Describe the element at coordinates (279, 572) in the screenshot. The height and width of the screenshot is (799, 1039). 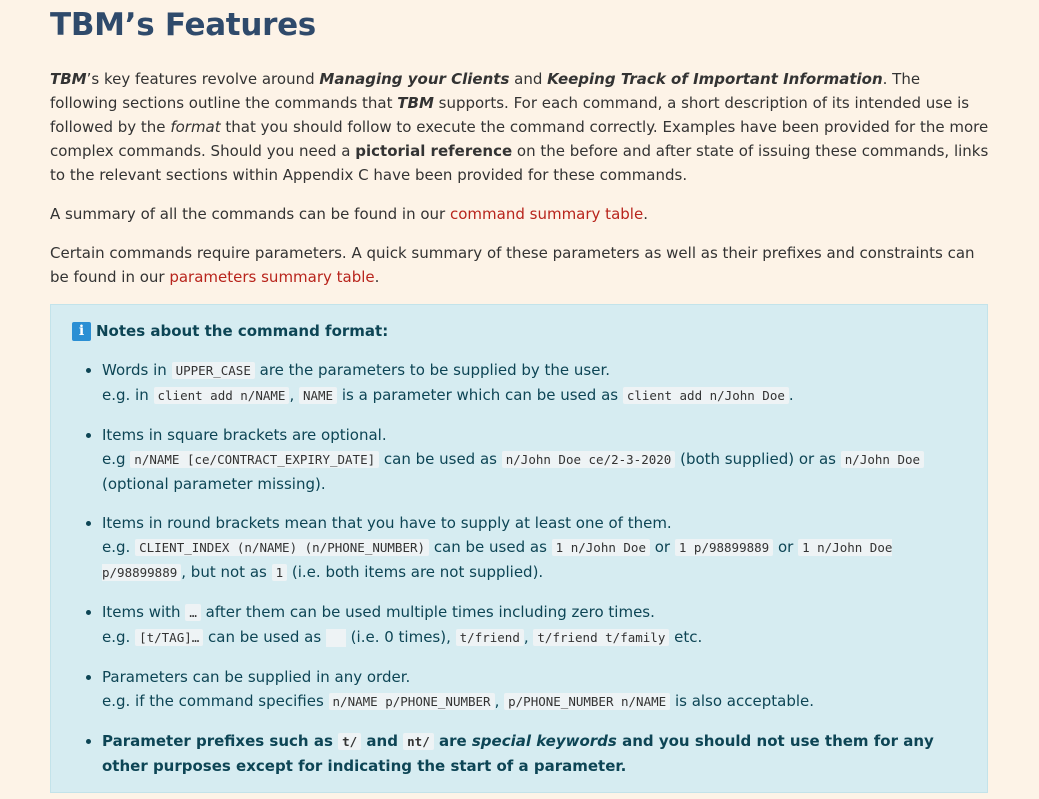
I see `code-snippet: 1` at that location.